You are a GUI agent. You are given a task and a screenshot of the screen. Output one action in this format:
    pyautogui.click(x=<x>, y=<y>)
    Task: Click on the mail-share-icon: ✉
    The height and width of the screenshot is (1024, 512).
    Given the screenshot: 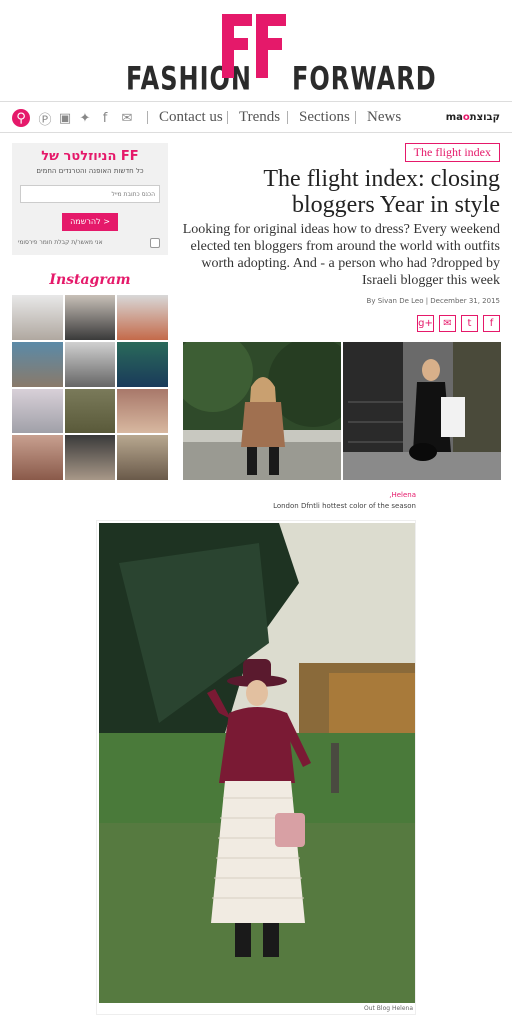 What is the action you would take?
    pyautogui.click(x=447, y=323)
    